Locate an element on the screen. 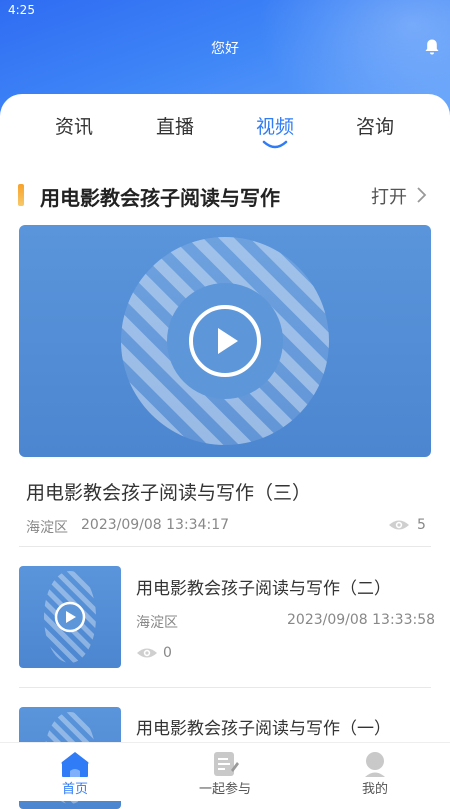 Image resolution: width=450 pixels, height=809 pixels. bell-icon is located at coordinates (432, 47).